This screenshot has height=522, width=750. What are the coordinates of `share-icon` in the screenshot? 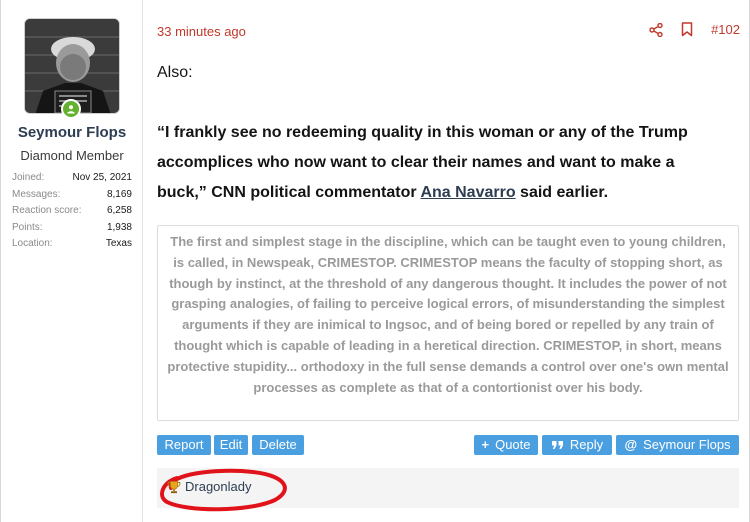 It's located at (656, 29).